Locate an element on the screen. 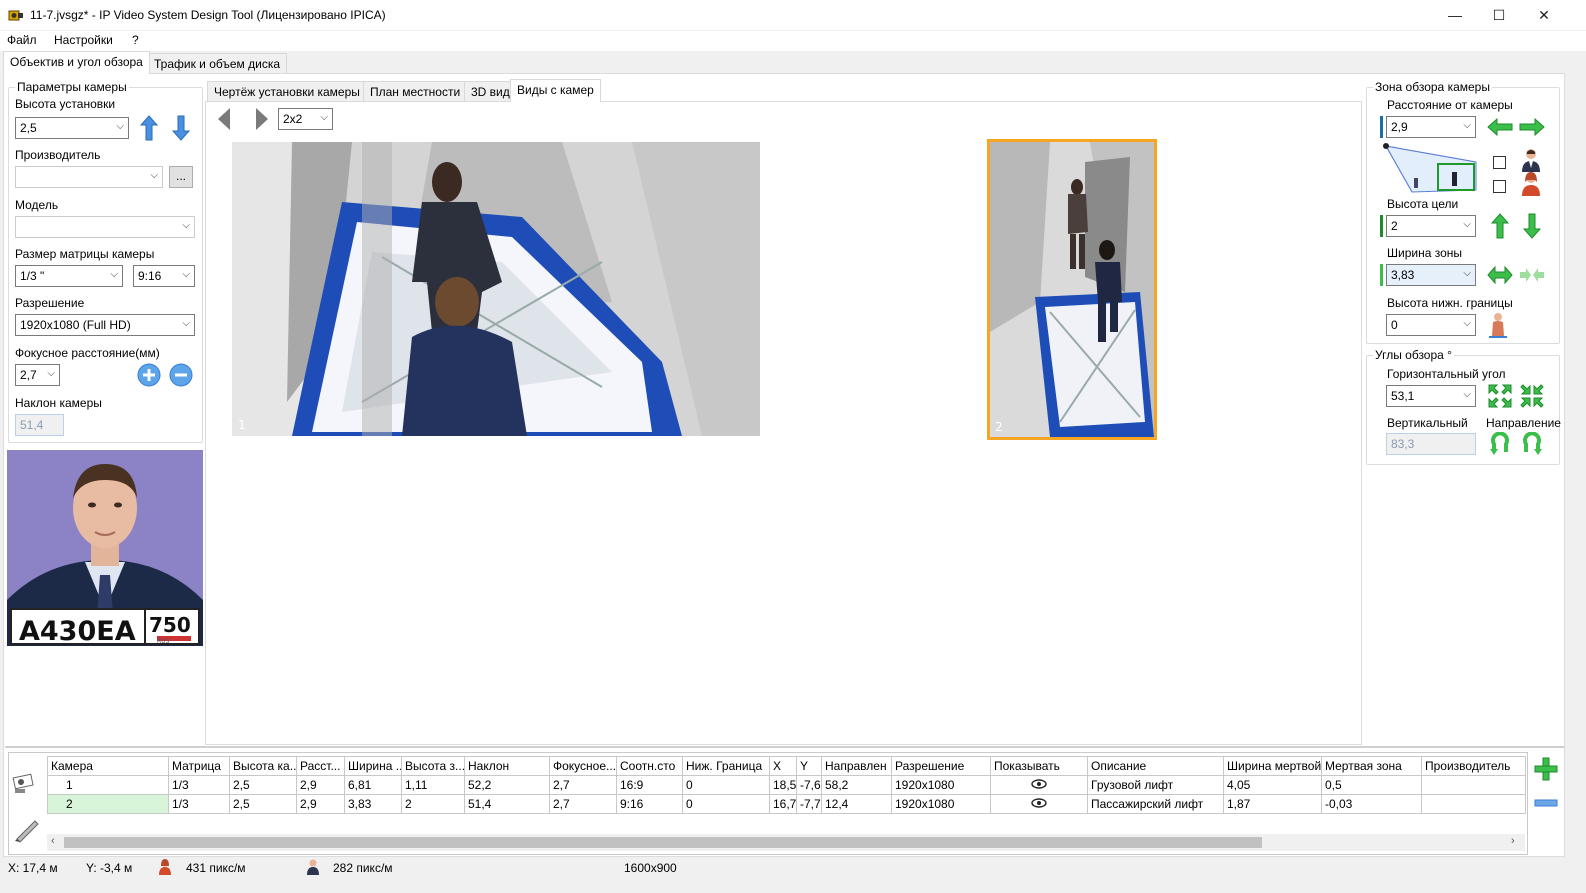  next-arrow-icon is located at coordinates (262, 120).